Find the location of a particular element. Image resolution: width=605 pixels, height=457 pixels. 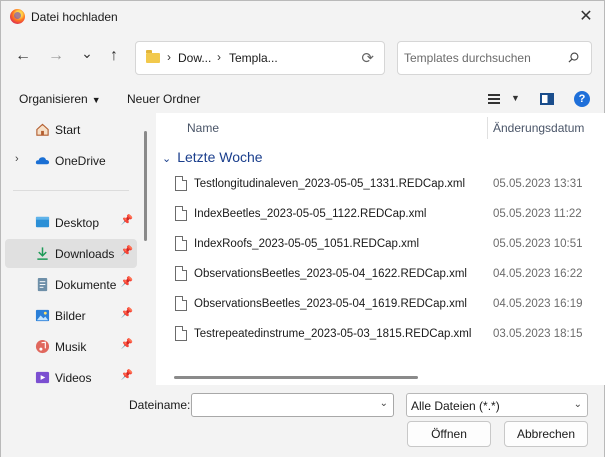

command-bar: Organisieren ▼ Neuer Ordner ▼ ? is located at coordinates (302, 99).